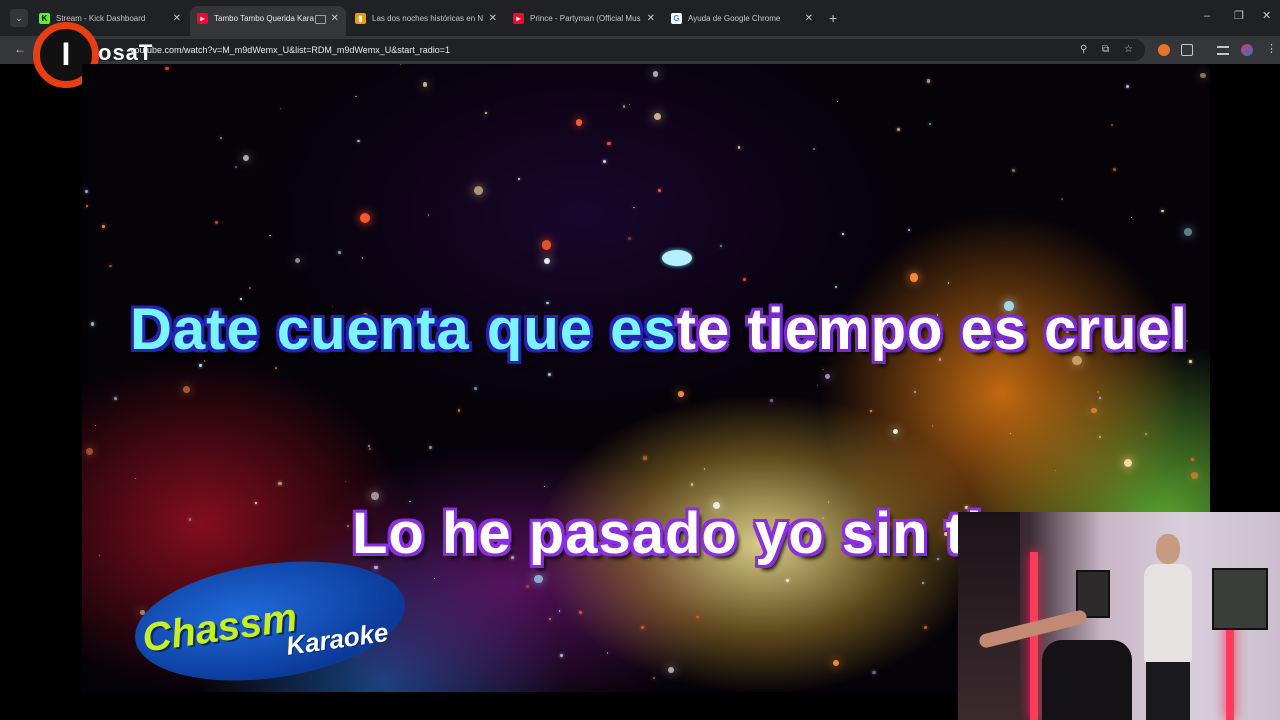 This screenshot has width=1280, height=720. I want to click on google-icon: G, so click(676, 18).